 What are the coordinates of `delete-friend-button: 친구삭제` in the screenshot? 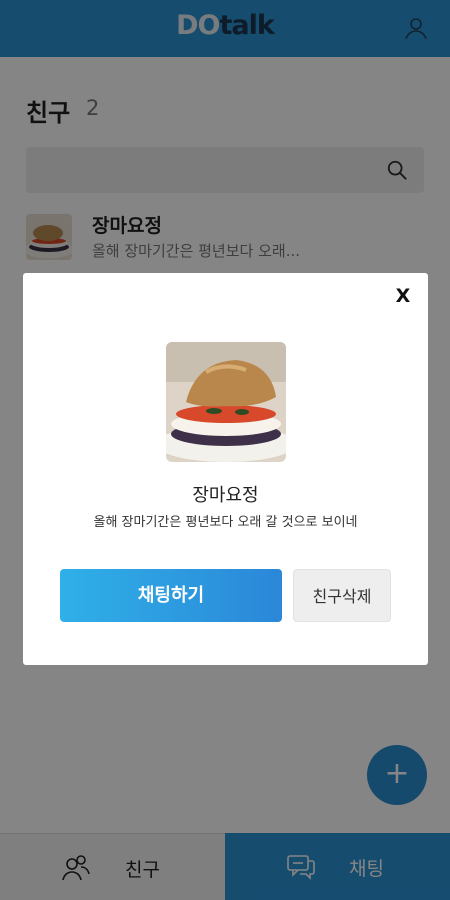 It's located at (342, 595).